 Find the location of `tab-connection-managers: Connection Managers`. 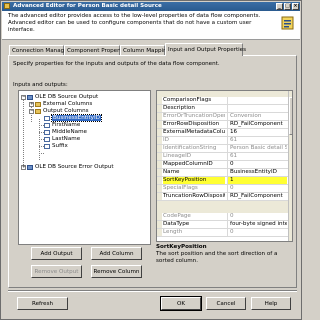

tab-connection-managers: Connection Managers is located at coordinates (41, 50).